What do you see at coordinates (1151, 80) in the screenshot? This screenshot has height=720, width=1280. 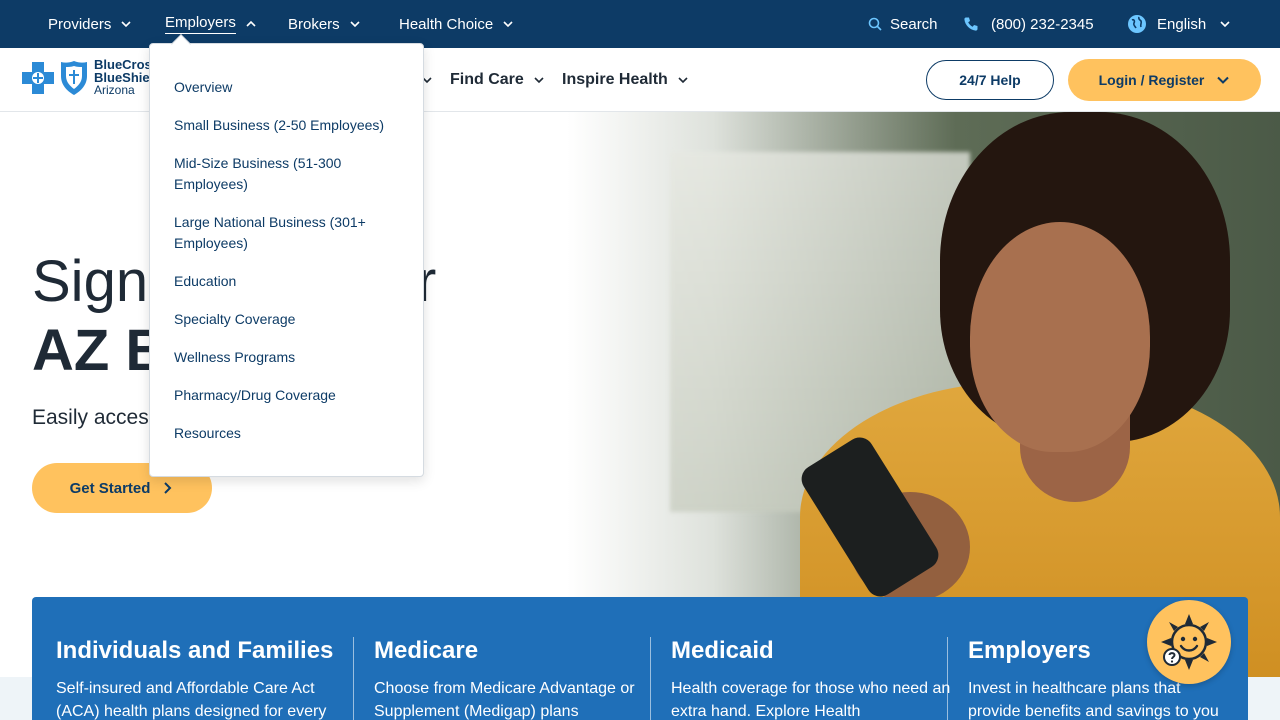 I see `login-register-label: Login / Register` at bounding box center [1151, 80].